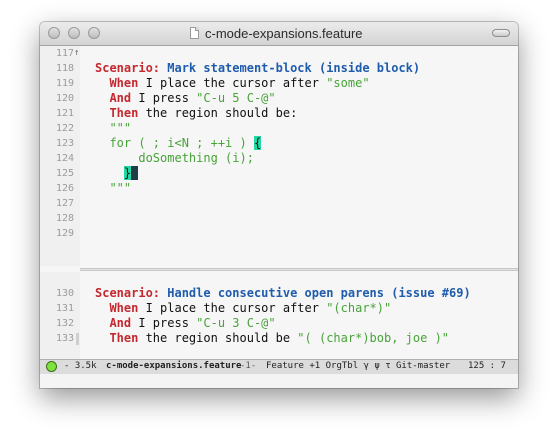  I want to click on window-number: -1-, so click(248, 366).